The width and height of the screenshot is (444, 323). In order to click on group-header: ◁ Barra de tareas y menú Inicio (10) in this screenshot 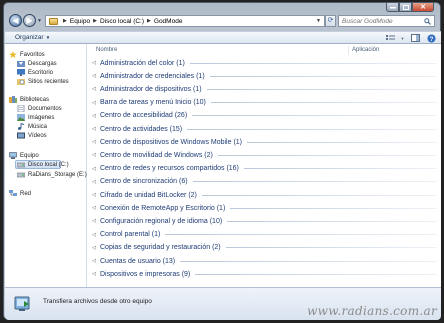, I will do `click(264, 103)`.